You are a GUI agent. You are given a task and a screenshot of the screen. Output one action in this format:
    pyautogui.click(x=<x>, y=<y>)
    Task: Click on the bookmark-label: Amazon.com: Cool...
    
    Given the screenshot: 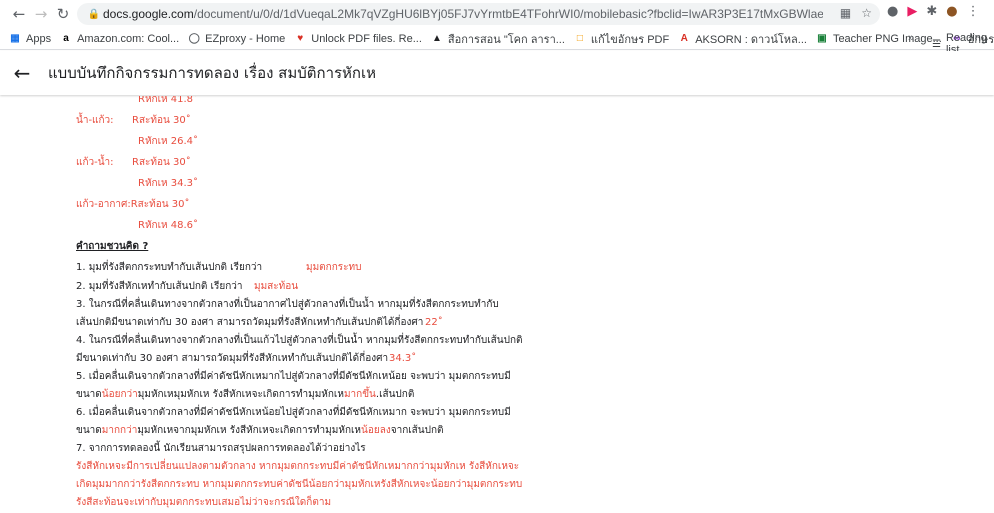 What is the action you would take?
    pyautogui.click(x=128, y=38)
    